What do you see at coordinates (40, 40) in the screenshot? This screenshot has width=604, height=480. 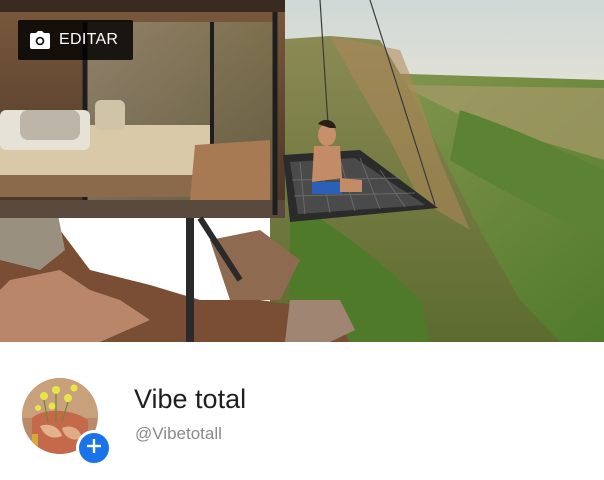 I see `camera-icon` at bounding box center [40, 40].